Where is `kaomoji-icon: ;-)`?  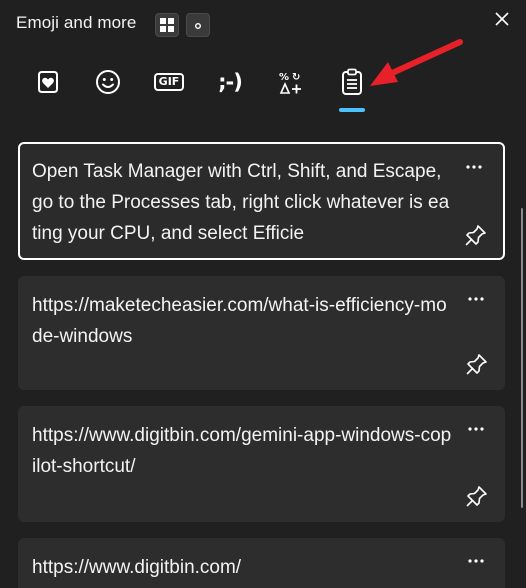
kaomoji-icon: ;-) is located at coordinates (230, 82).